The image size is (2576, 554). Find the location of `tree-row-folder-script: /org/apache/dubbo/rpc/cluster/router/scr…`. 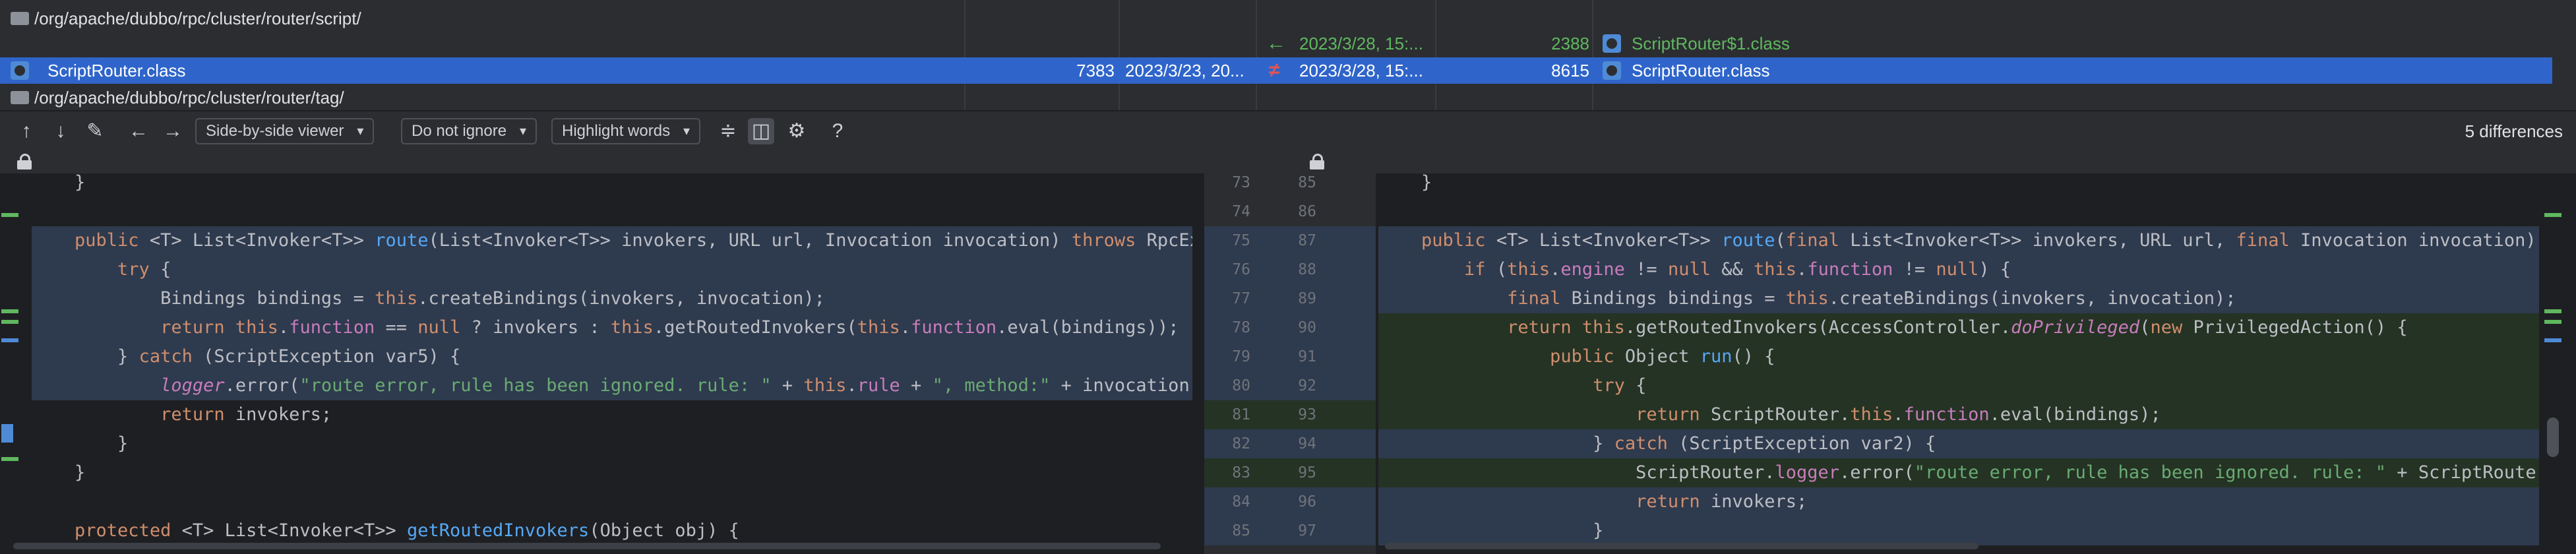

tree-row-folder-script: /org/apache/dubbo/rpc/cluster/router/scr… is located at coordinates (1276, 18).